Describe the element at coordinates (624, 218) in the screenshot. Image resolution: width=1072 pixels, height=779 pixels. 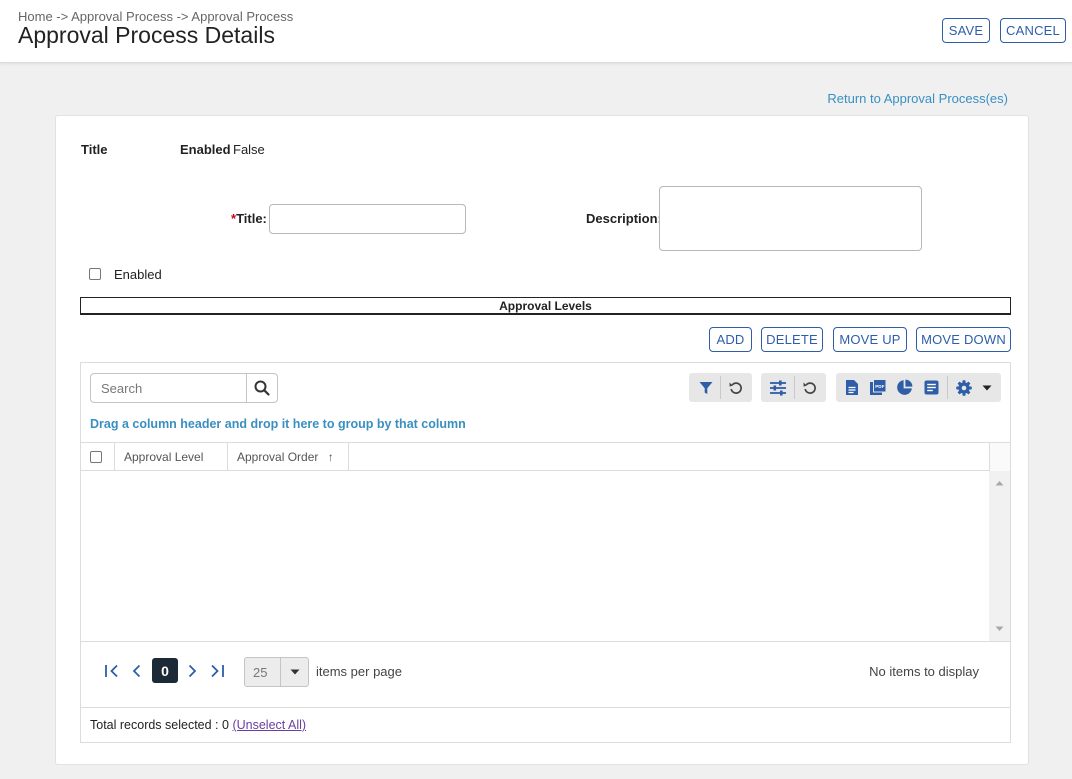
I see `description-field-label: Description:` at that location.